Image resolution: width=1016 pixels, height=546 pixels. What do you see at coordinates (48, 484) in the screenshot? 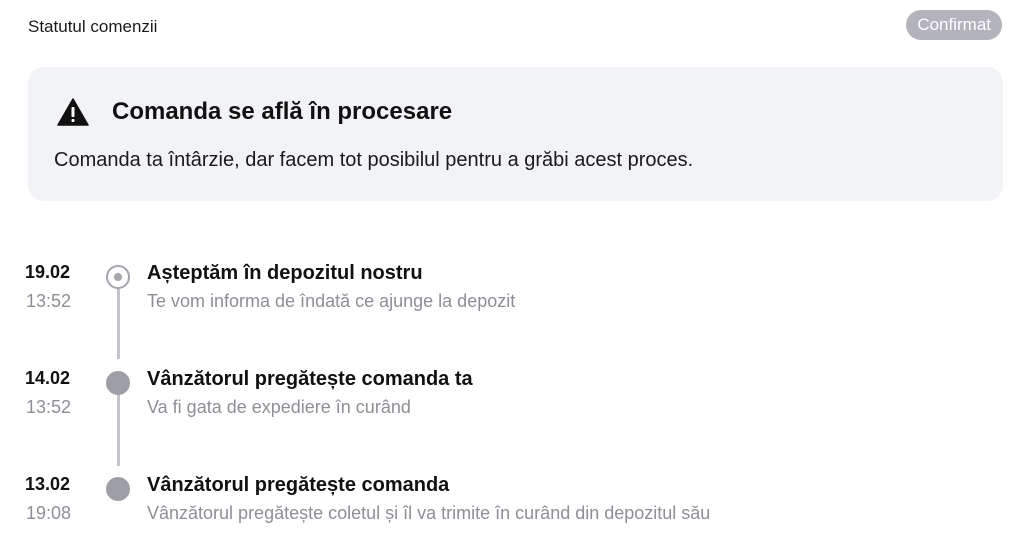
I see `step-date: 13.02` at bounding box center [48, 484].